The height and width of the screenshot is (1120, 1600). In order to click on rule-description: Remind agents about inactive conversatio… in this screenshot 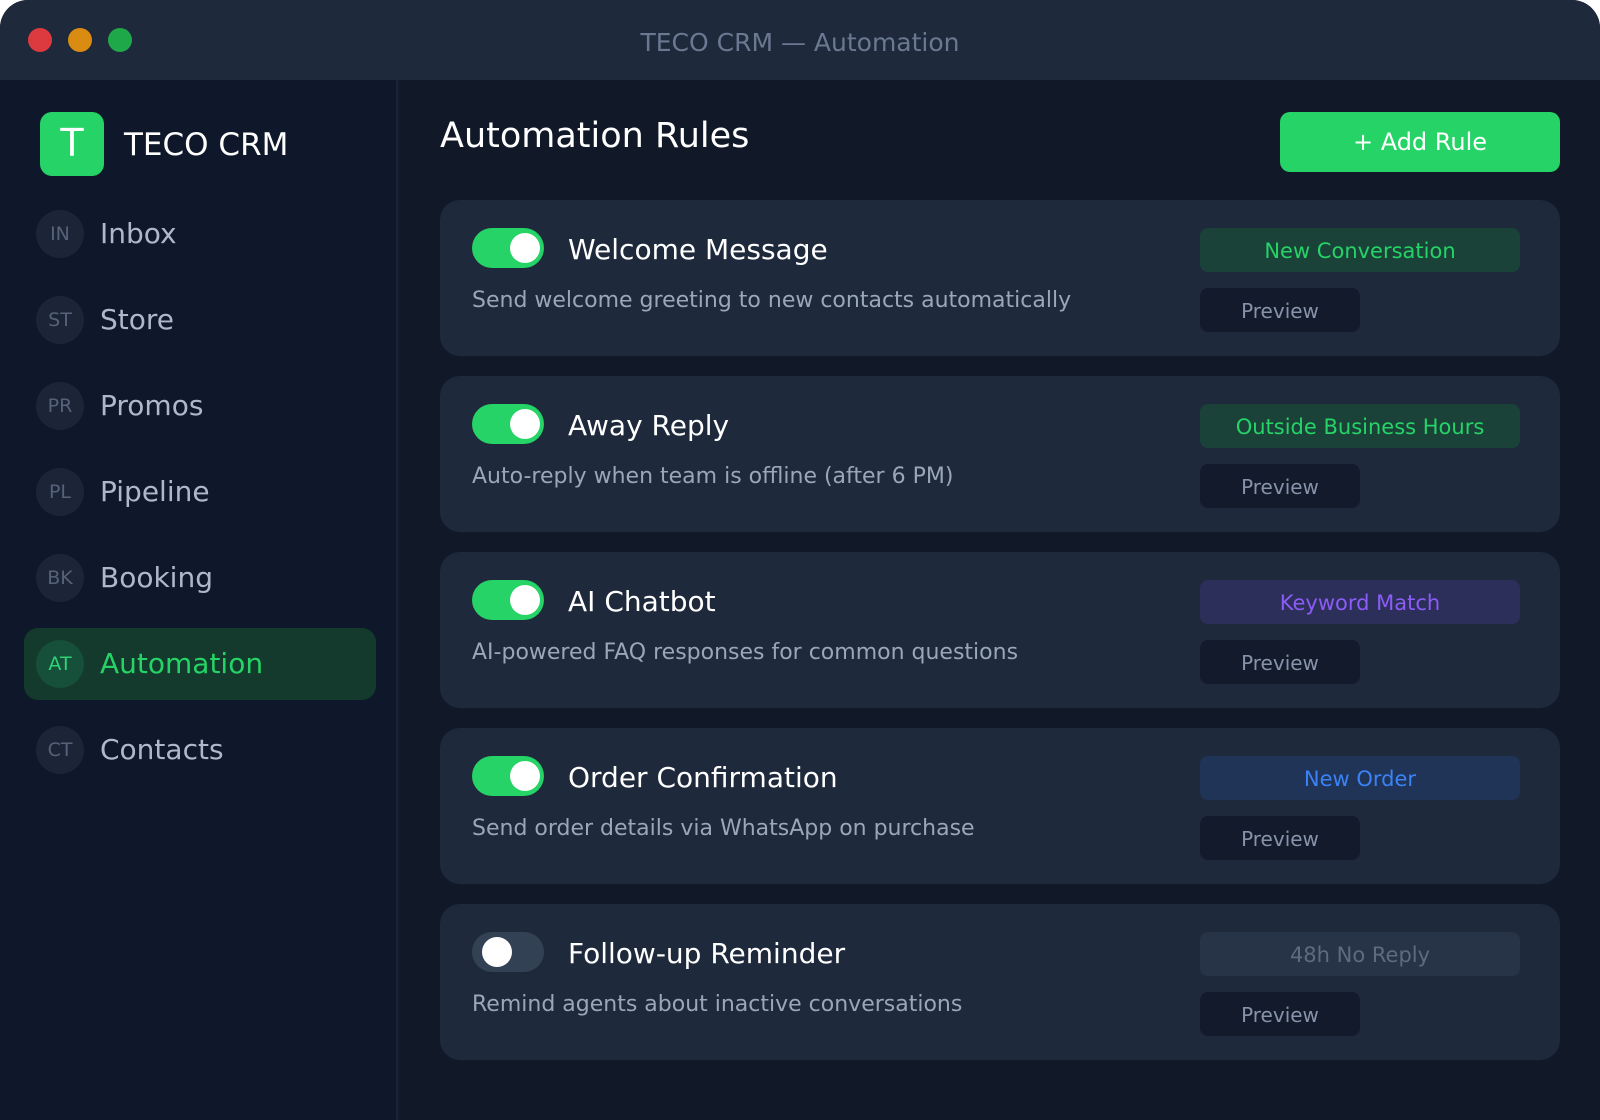, I will do `click(717, 1004)`.